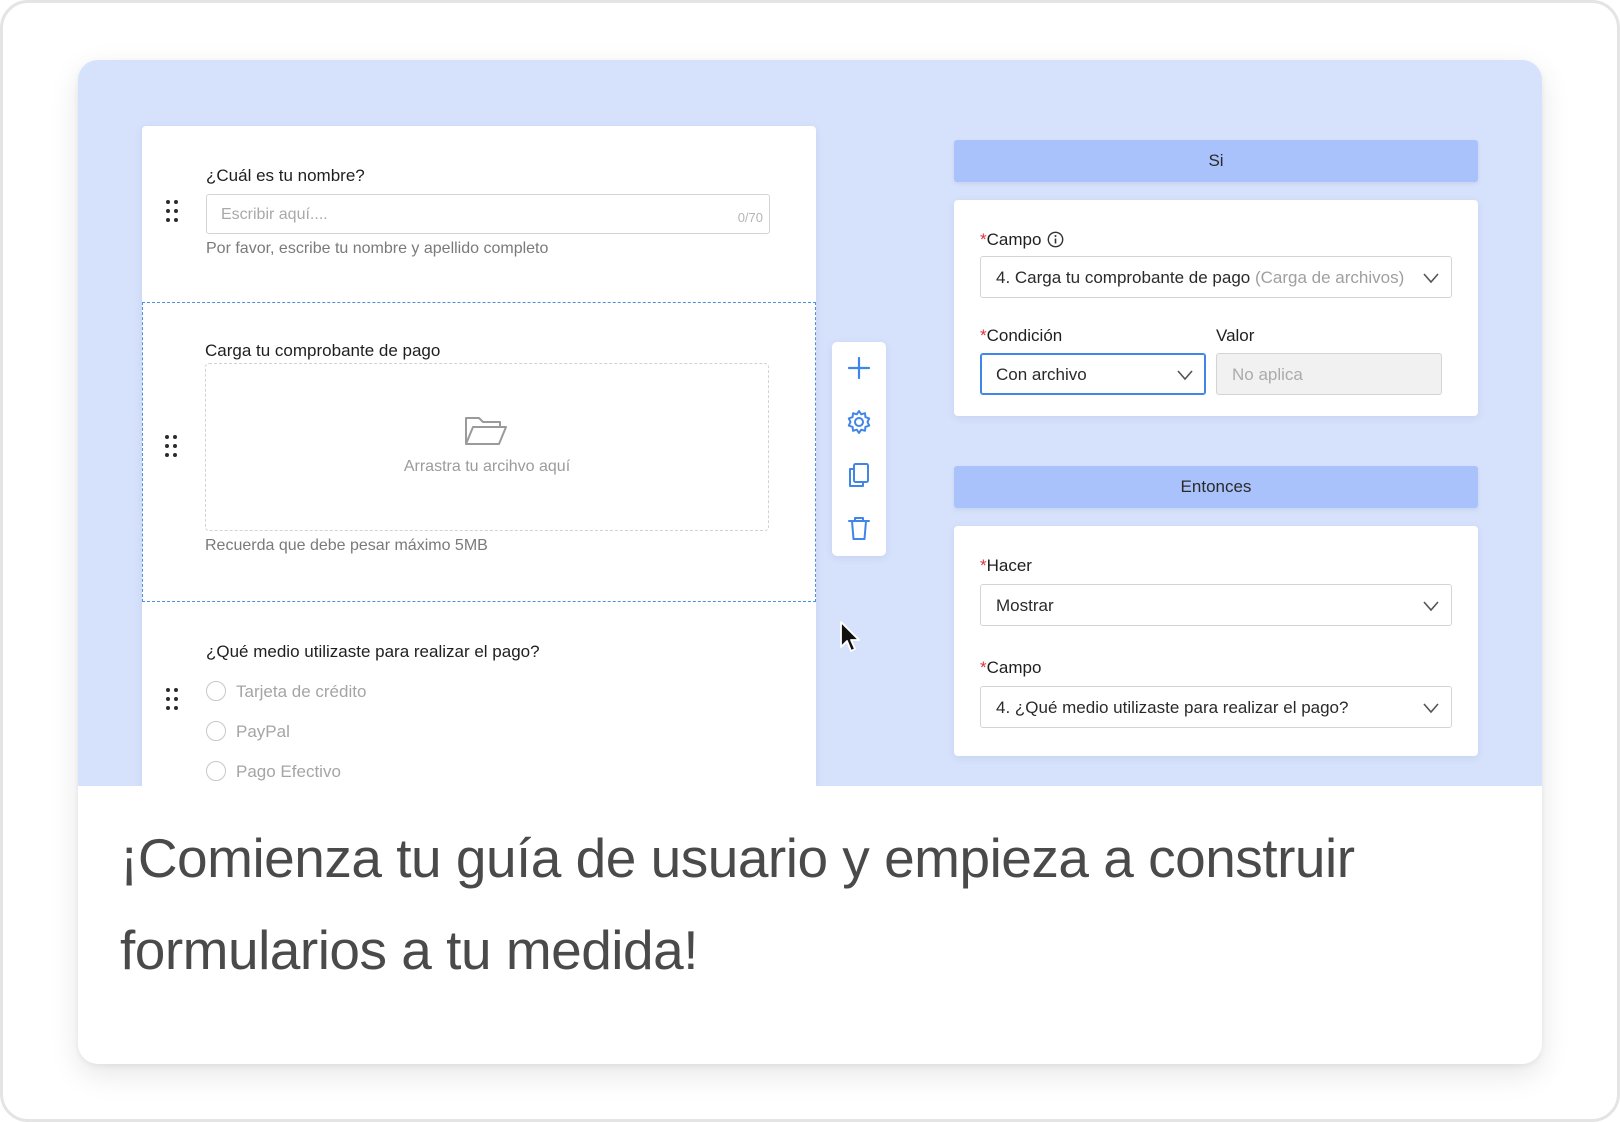  I want to click on select-value: Mostrar, so click(1025, 605).